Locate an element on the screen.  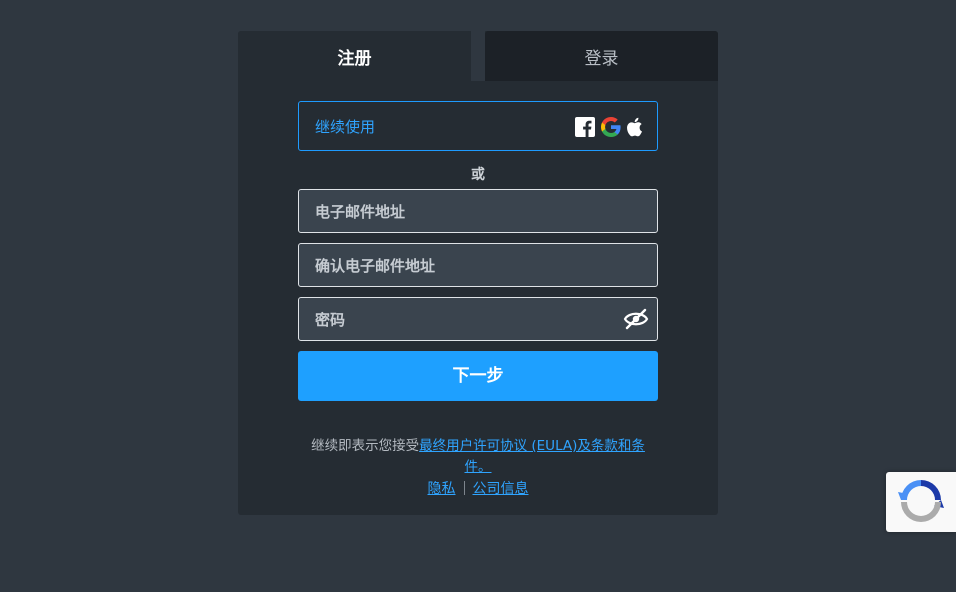
privacy-link: 隐私 is located at coordinates (442, 489).